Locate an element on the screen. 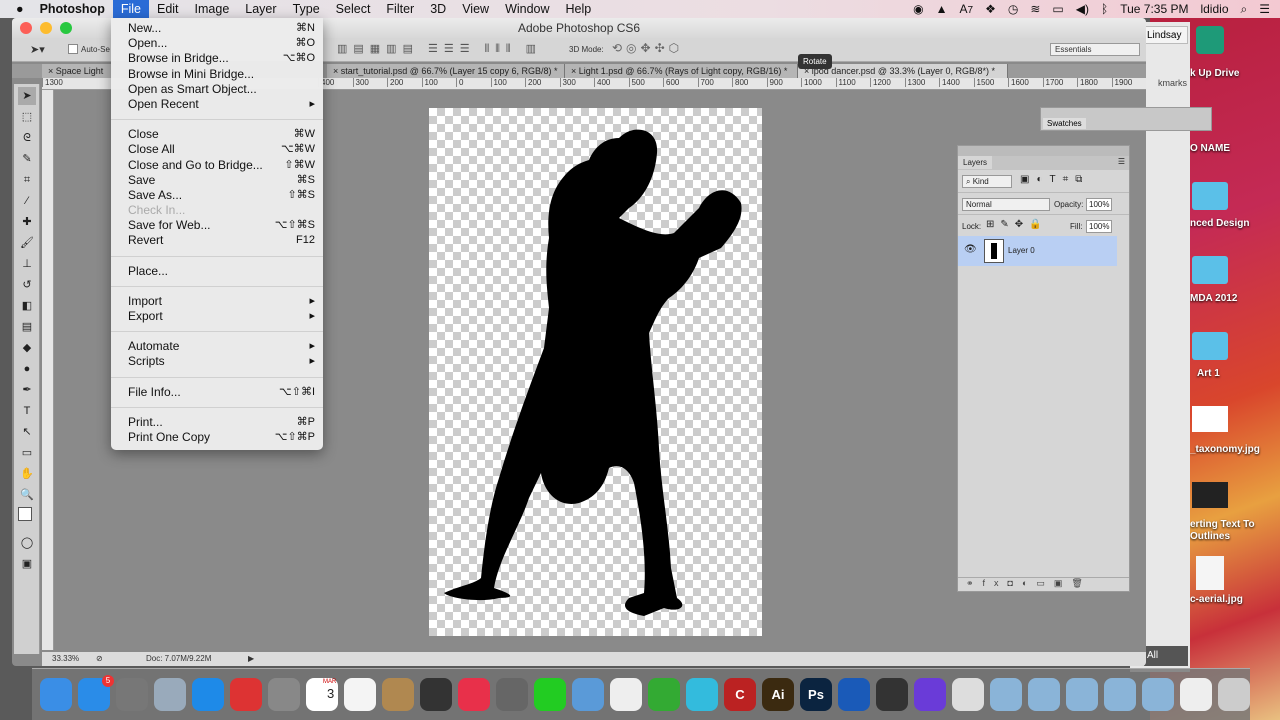 This screenshot has width=1280, height=720. menu-item-save-as: Save As... ⇧⌘S is located at coordinates (217, 195).